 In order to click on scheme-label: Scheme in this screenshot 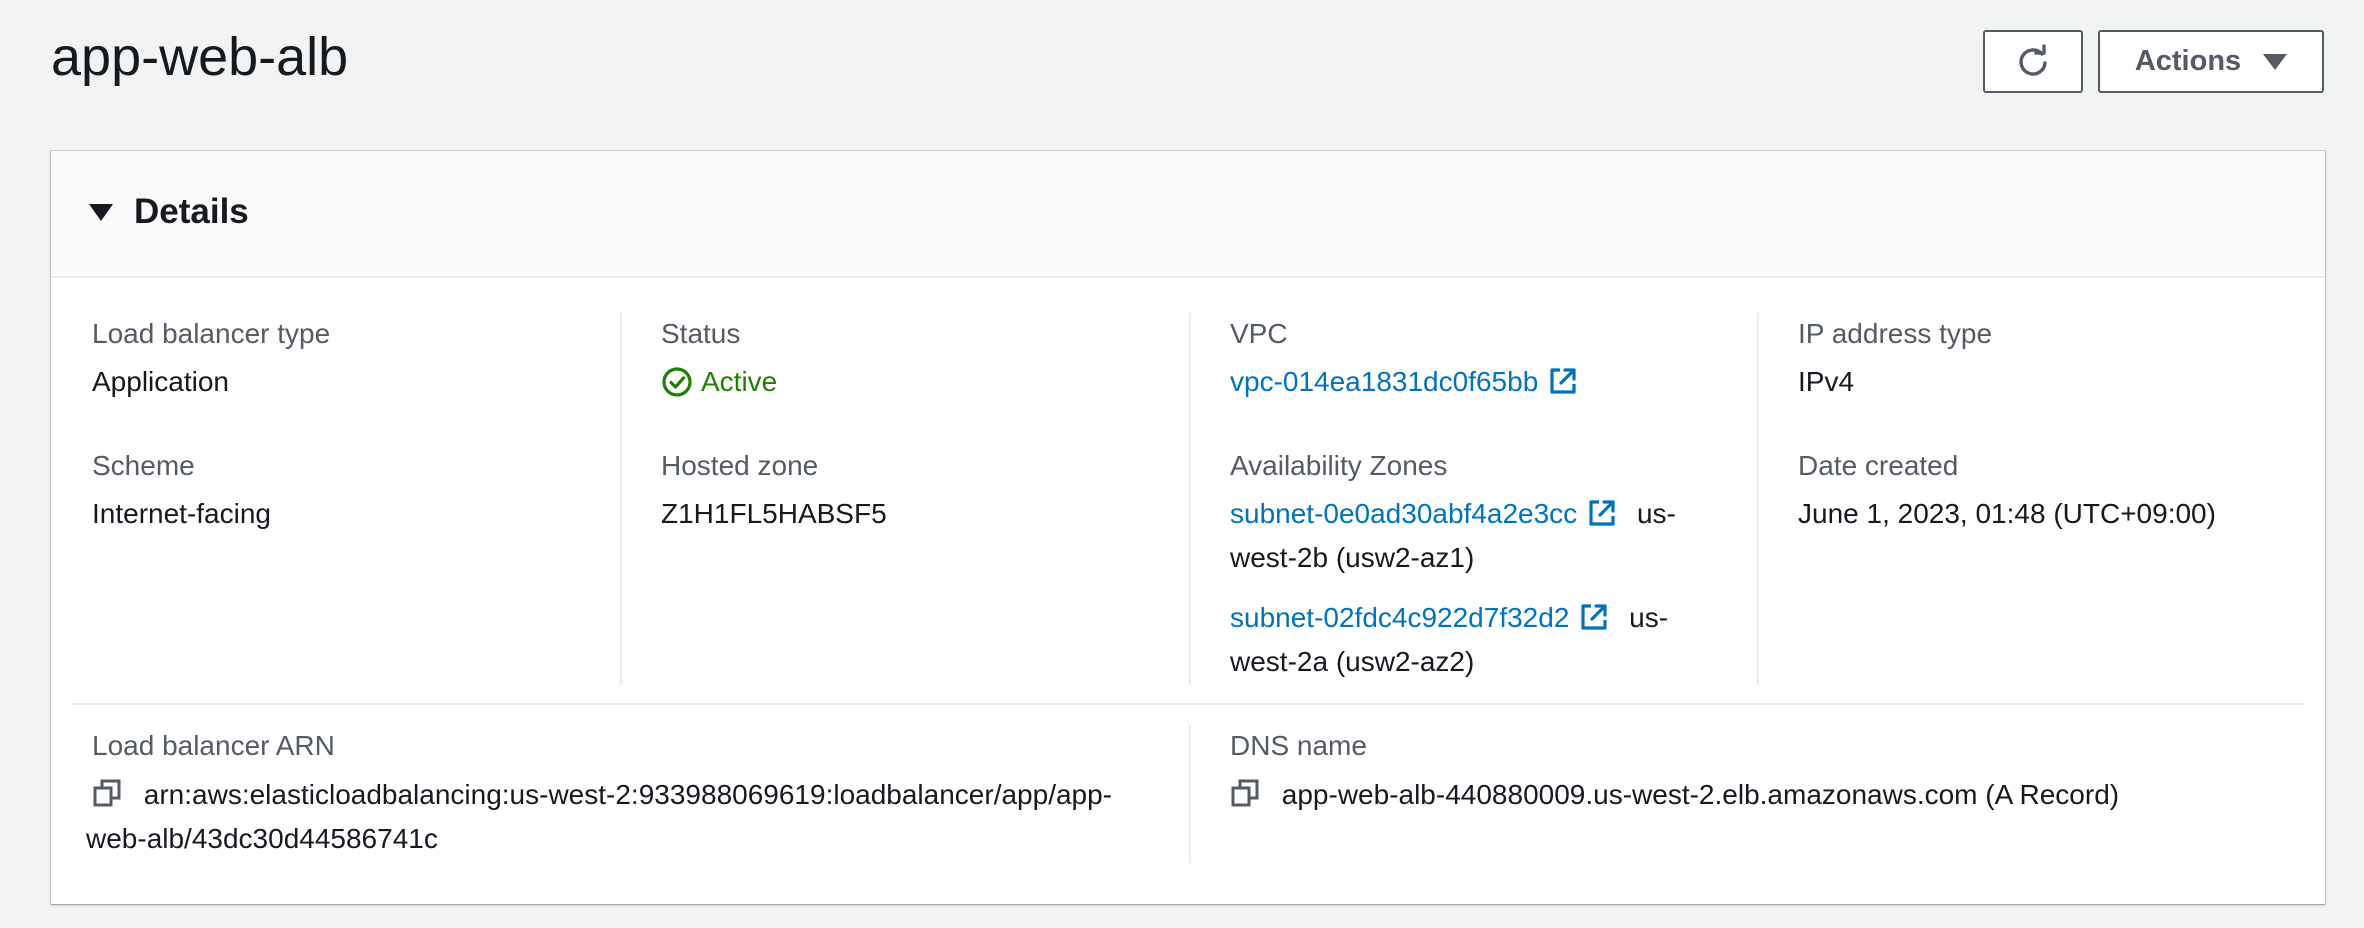, I will do `click(143, 465)`.